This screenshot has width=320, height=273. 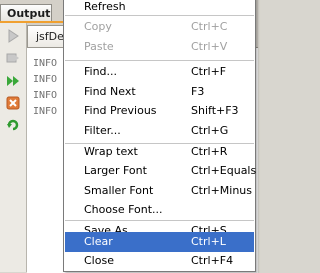 What do you see at coordinates (159, 191) in the screenshot?
I see `menu-item-smaller-font: Smaller Font Ctrl+Minus` at bounding box center [159, 191].